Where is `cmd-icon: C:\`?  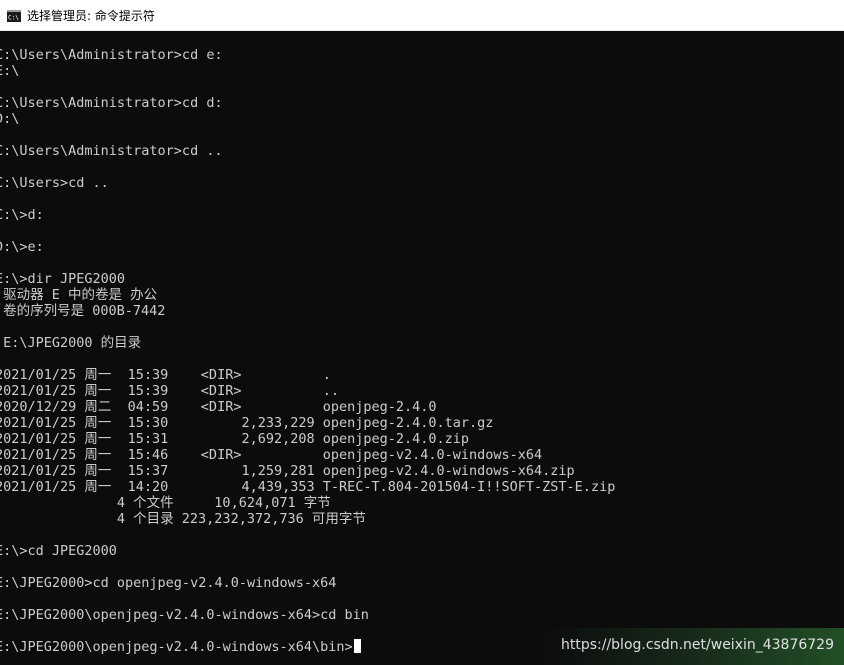
cmd-icon: C:\ is located at coordinates (14, 15).